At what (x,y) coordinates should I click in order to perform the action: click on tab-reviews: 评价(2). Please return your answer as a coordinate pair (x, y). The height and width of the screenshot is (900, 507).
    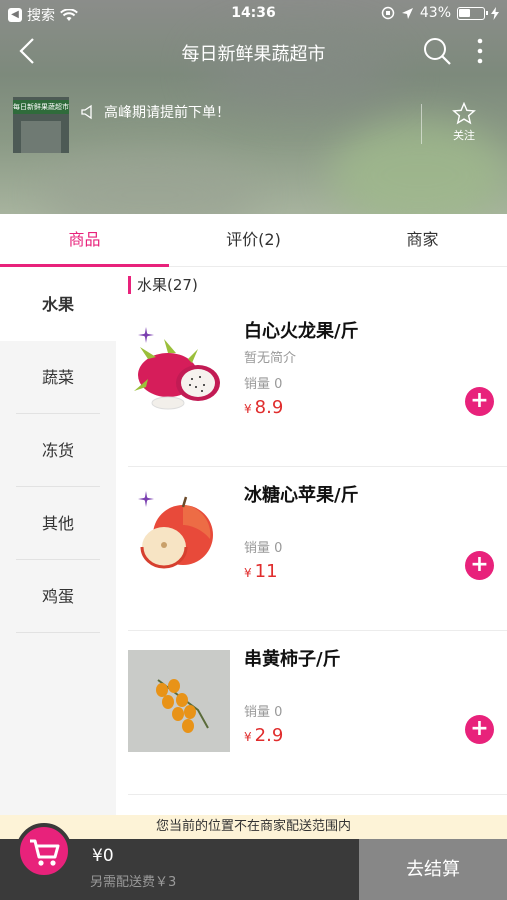
    Looking at the image, I should click on (253, 240).